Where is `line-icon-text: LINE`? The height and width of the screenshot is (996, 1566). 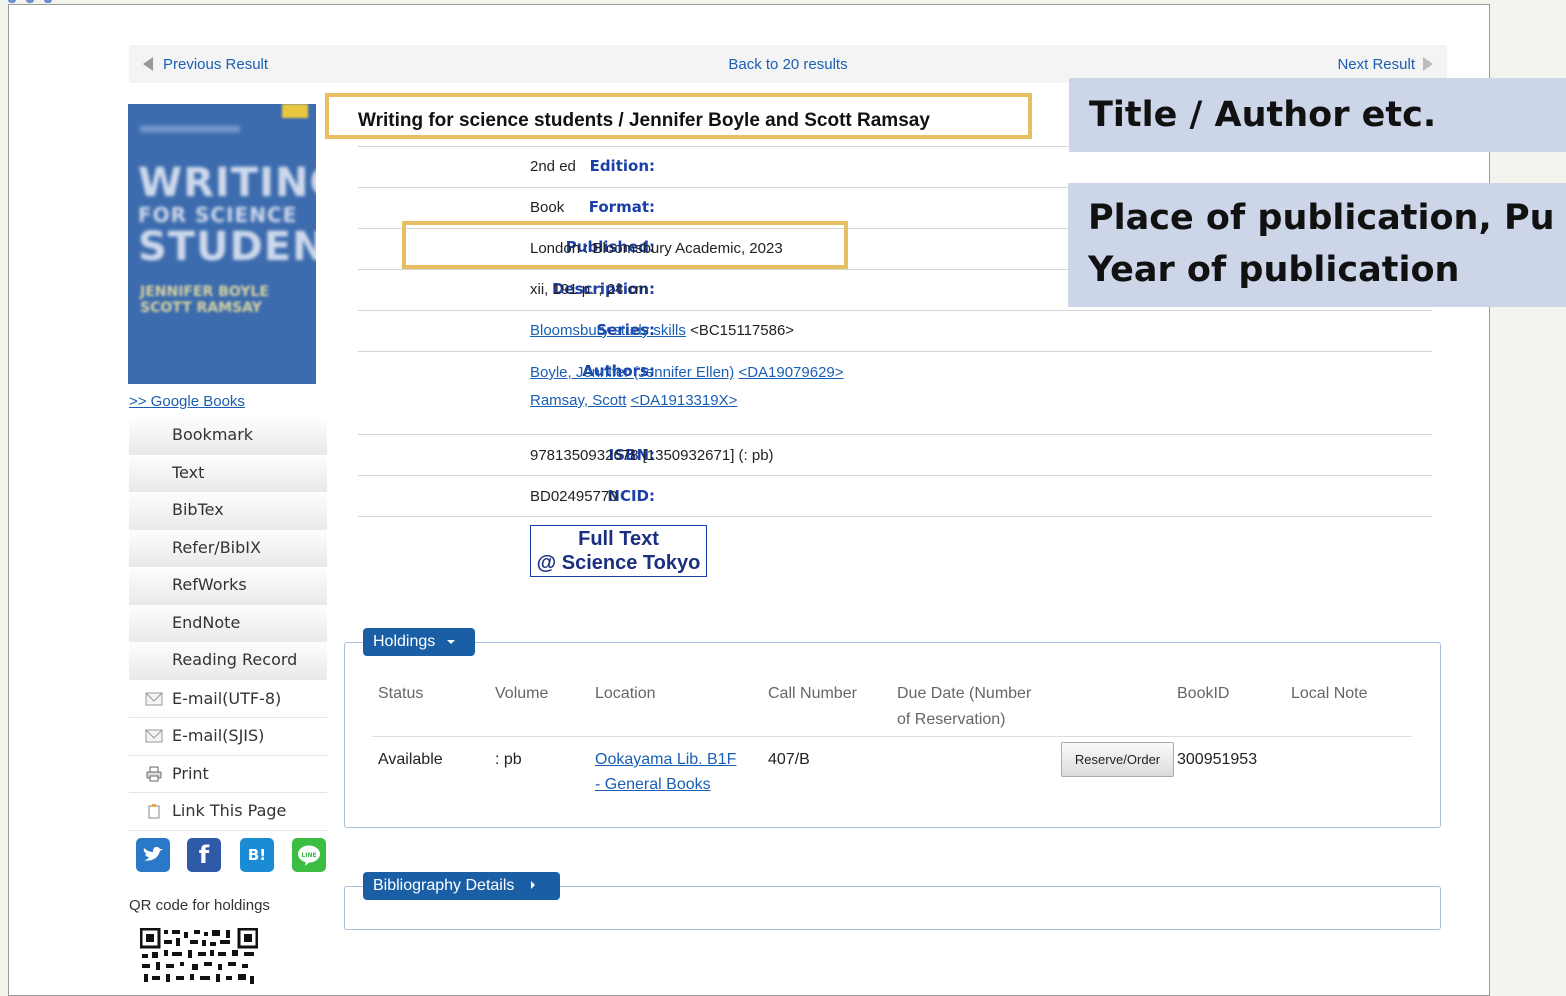
line-icon-text: LINE is located at coordinates (308, 855).